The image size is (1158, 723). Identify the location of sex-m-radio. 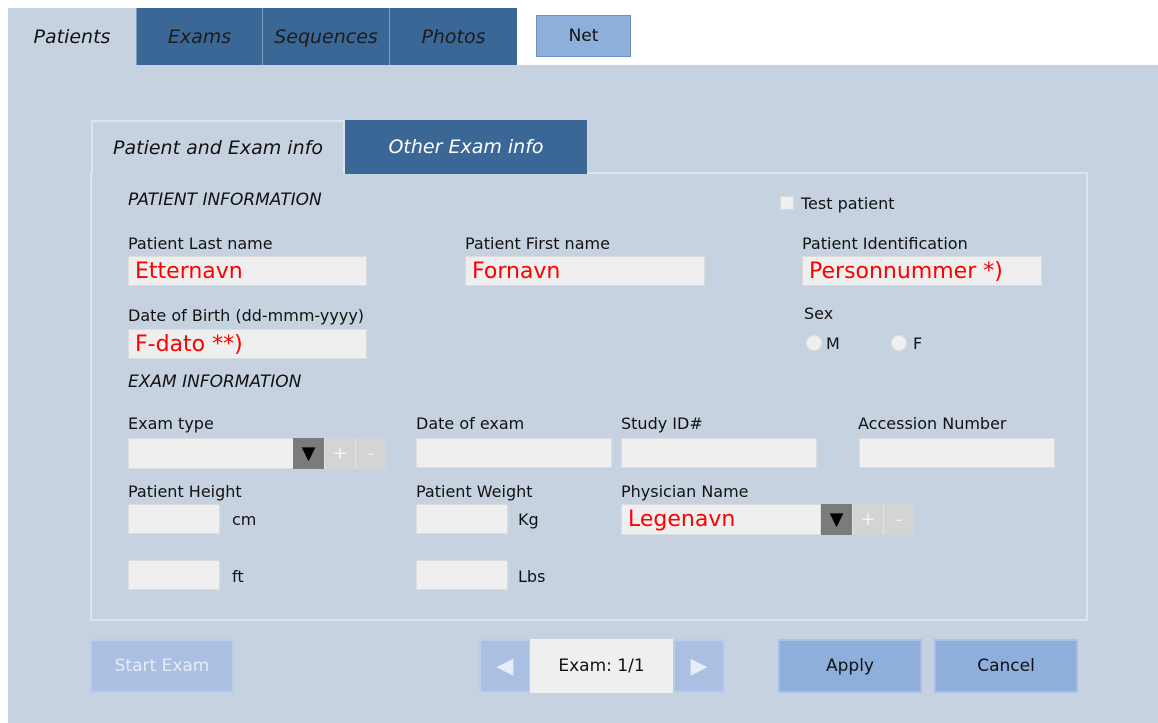
(814, 343).